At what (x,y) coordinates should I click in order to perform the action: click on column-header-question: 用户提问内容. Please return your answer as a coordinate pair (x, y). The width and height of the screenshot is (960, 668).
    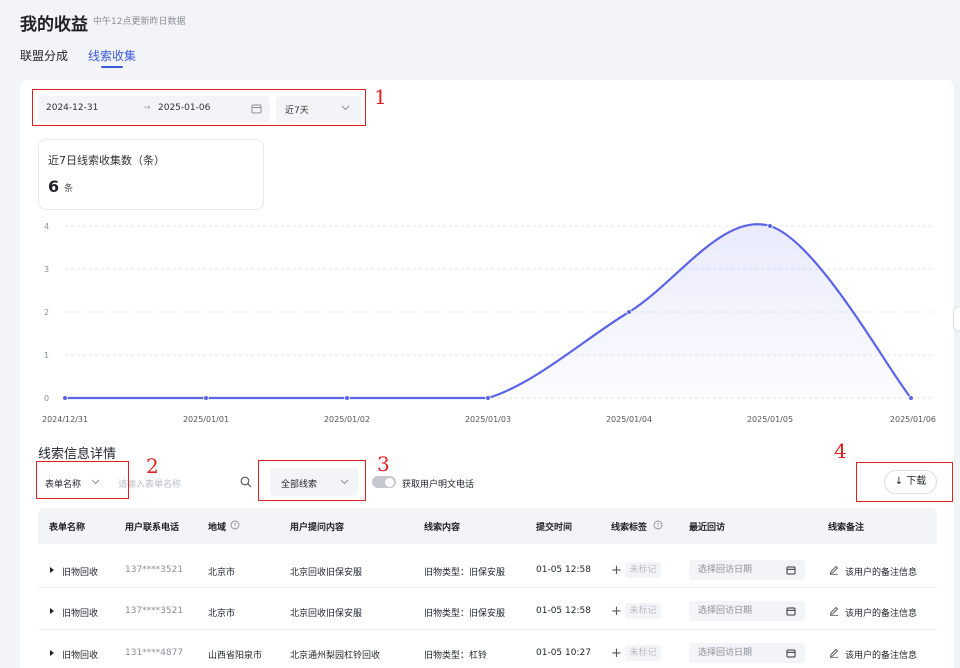
    Looking at the image, I should click on (317, 528).